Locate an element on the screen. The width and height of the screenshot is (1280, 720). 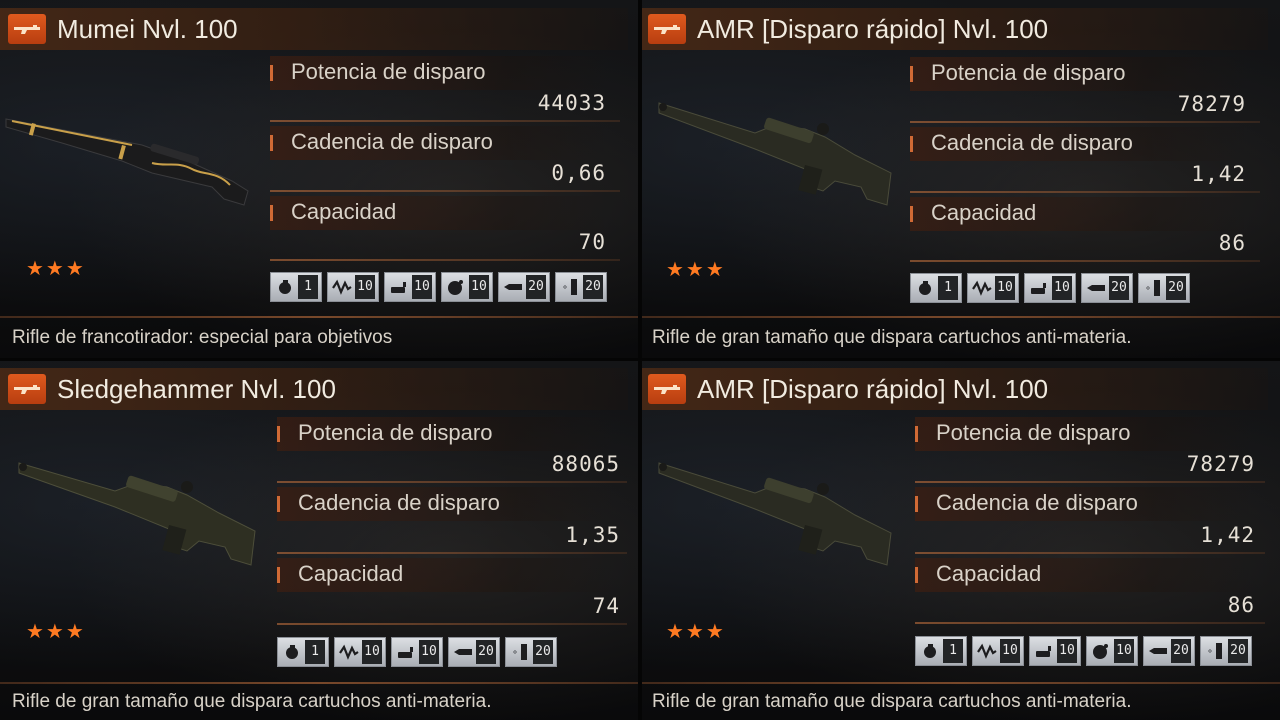
weapon-name: Mumei Nvl. 100 is located at coordinates (147, 29).